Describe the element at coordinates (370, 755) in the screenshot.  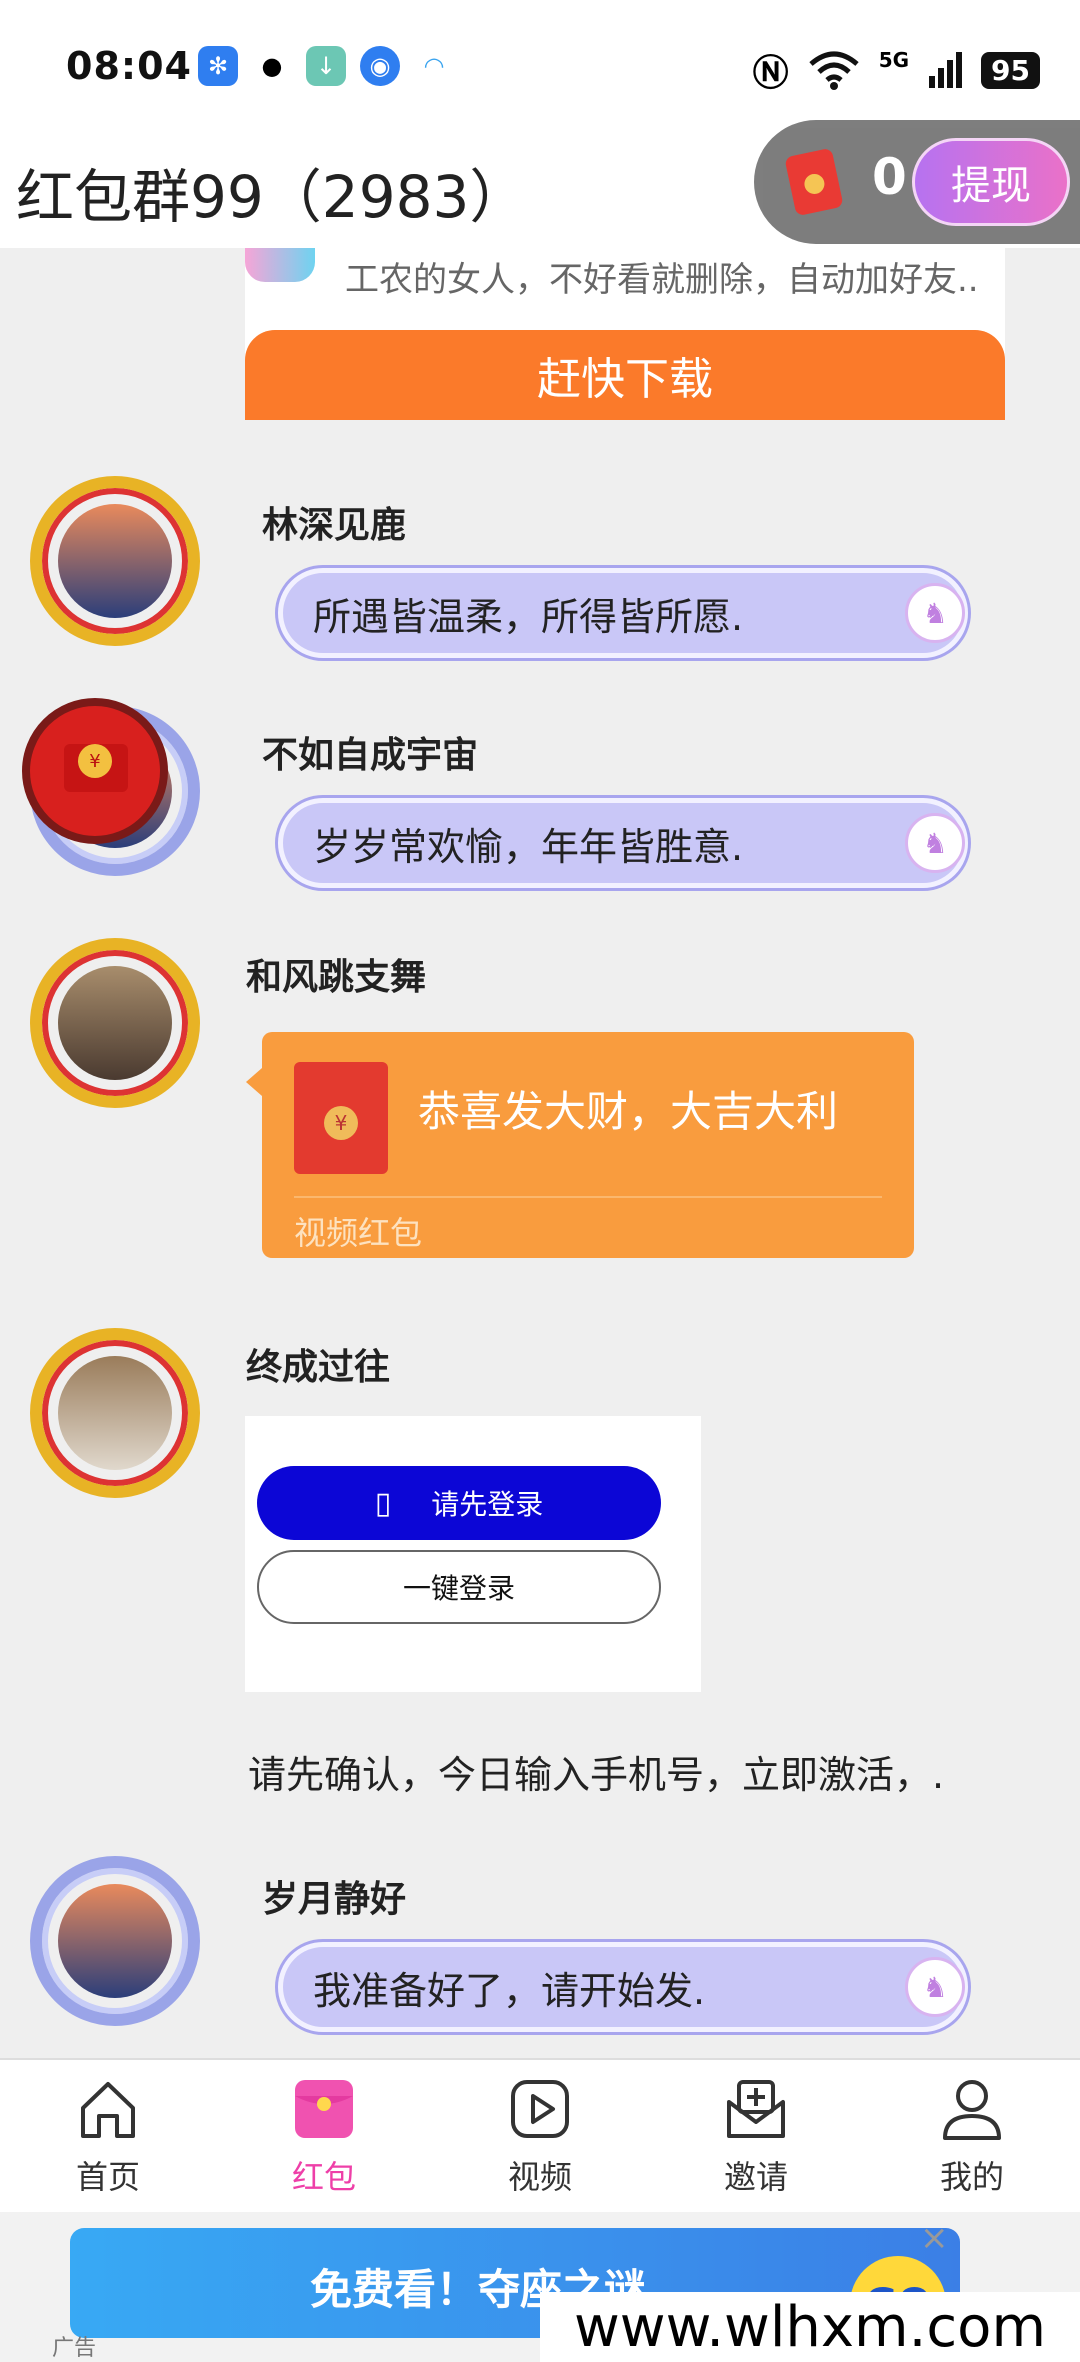
I see `sender-name: 不如自成宇宙` at that location.